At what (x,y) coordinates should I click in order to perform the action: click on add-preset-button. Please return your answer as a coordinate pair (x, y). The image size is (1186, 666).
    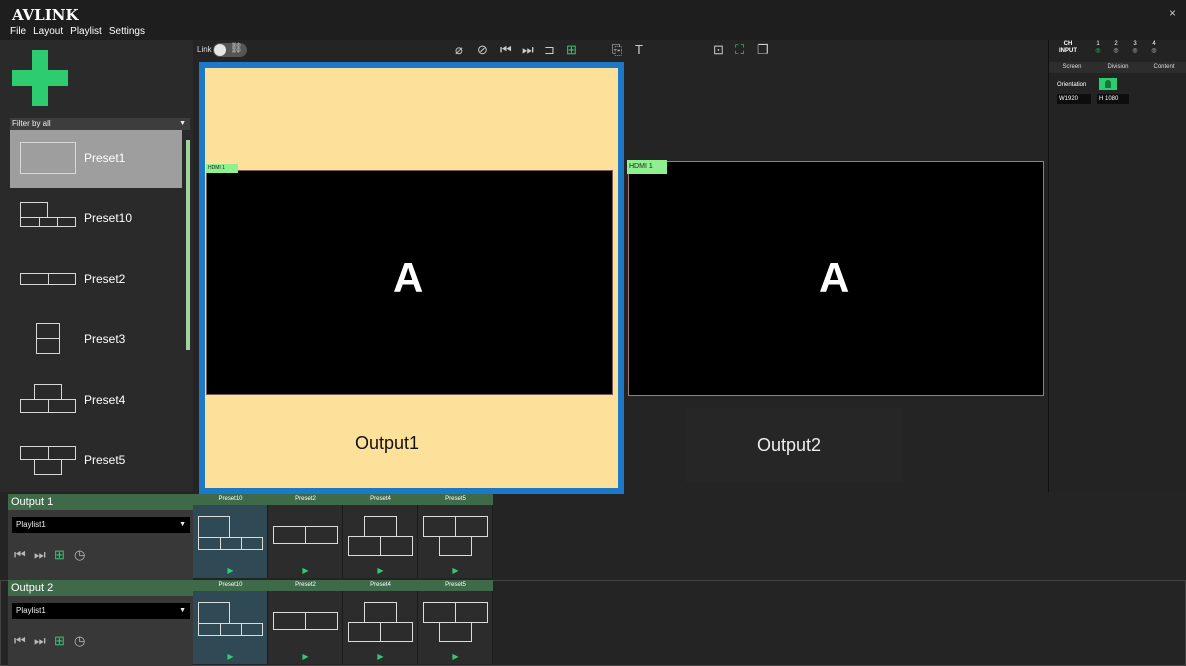
    Looking at the image, I should click on (40, 78).